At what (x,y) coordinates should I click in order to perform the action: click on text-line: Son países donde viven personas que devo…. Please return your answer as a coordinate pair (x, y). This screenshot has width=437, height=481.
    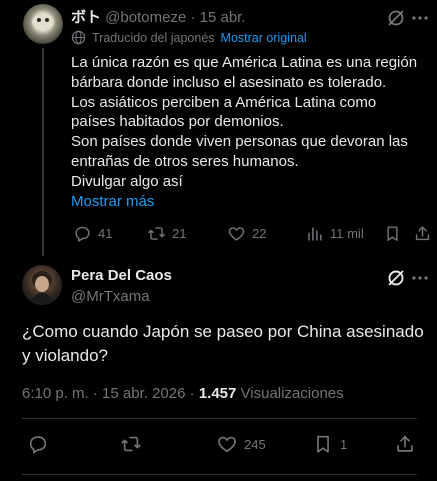
    Looking at the image, I should click on (239, 142).